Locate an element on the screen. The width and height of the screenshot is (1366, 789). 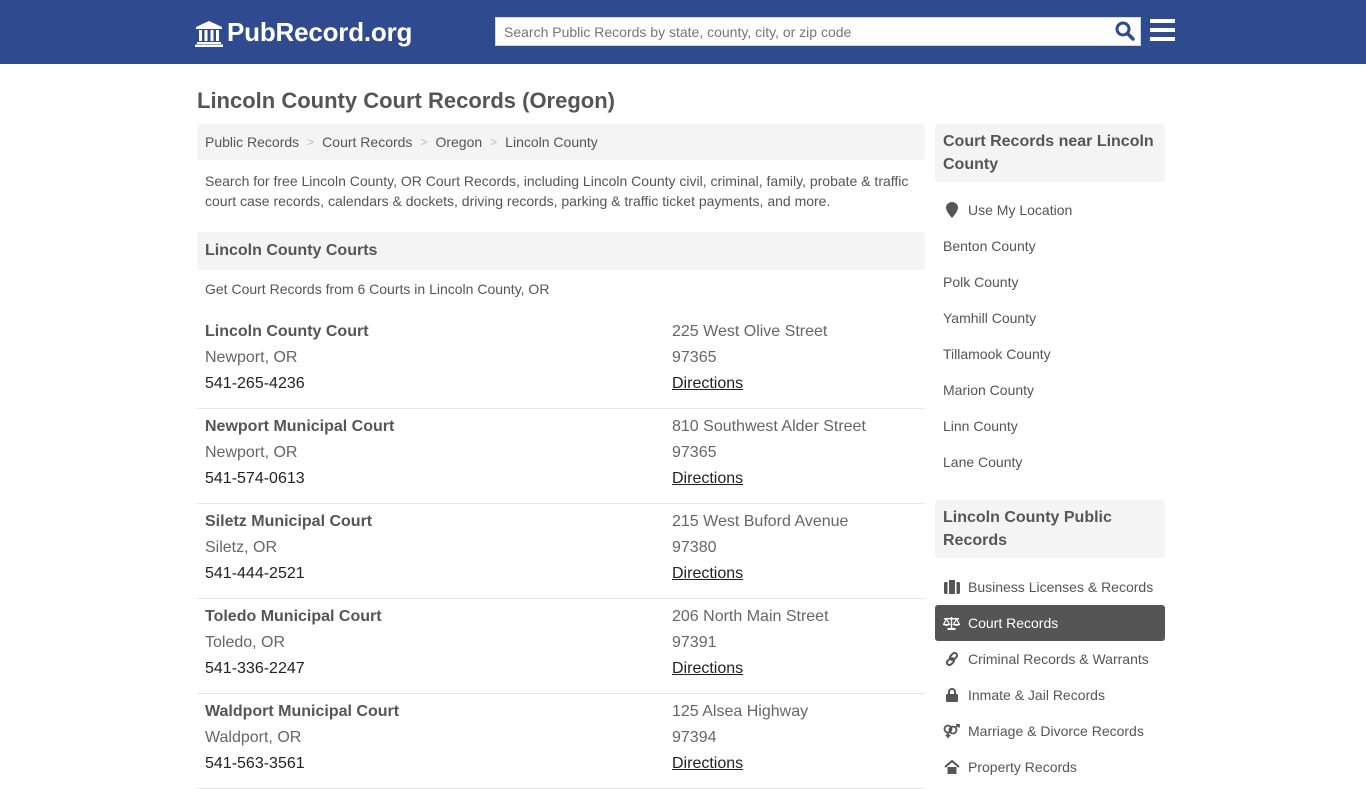
county-link-linn: Linn County is located at coordinates (1050, 426).